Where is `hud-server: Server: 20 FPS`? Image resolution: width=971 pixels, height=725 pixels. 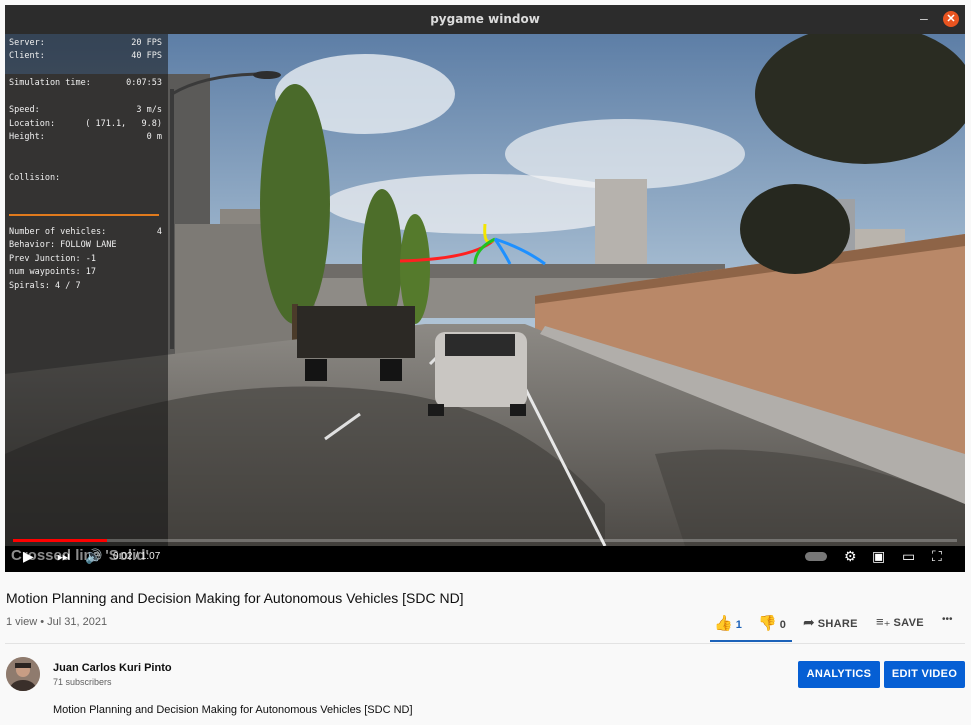 hud-server: Server: 20 FPS is located at coordinates (85, 43).